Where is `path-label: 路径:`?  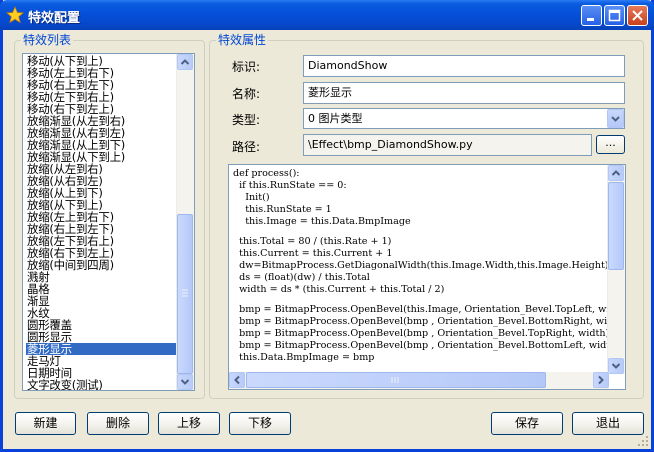 path-label: 路径: is located at coordinates (246, 147).